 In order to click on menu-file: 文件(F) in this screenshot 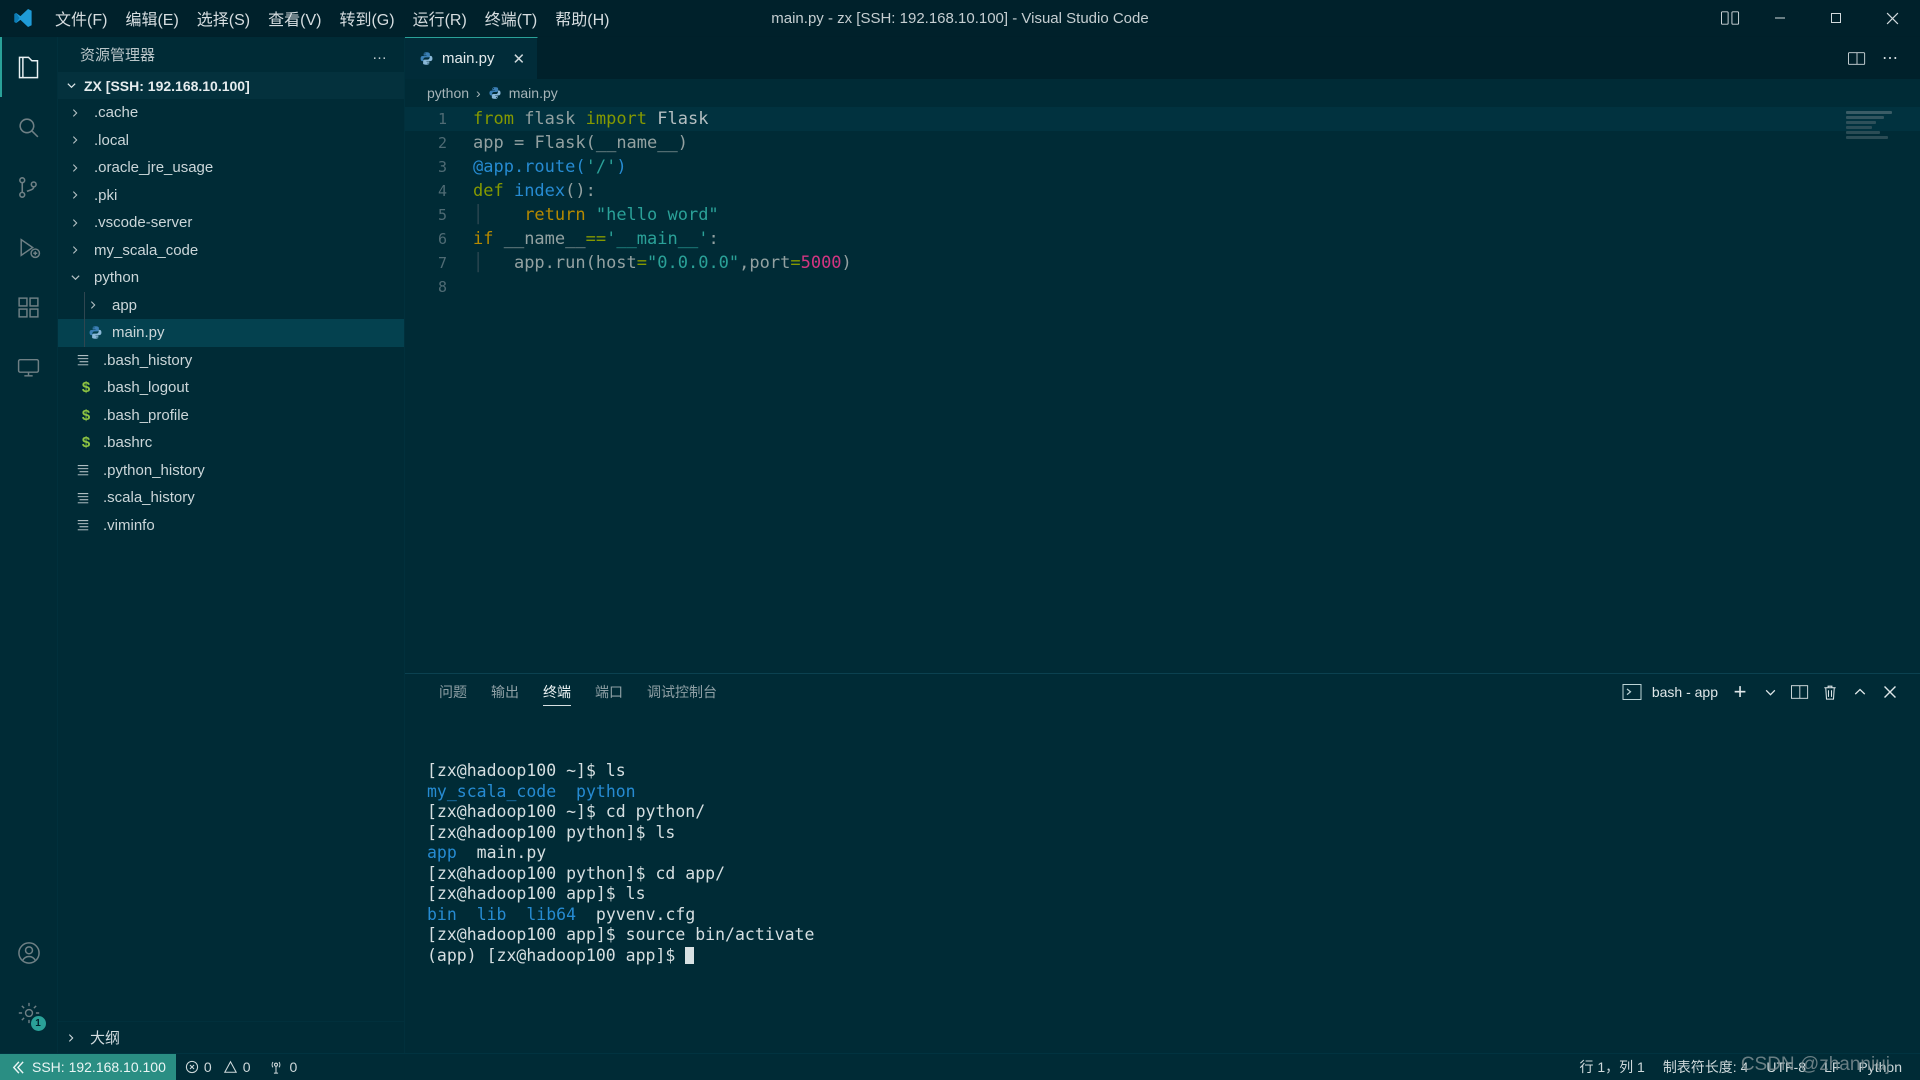, I will do `click(81, 18)`.